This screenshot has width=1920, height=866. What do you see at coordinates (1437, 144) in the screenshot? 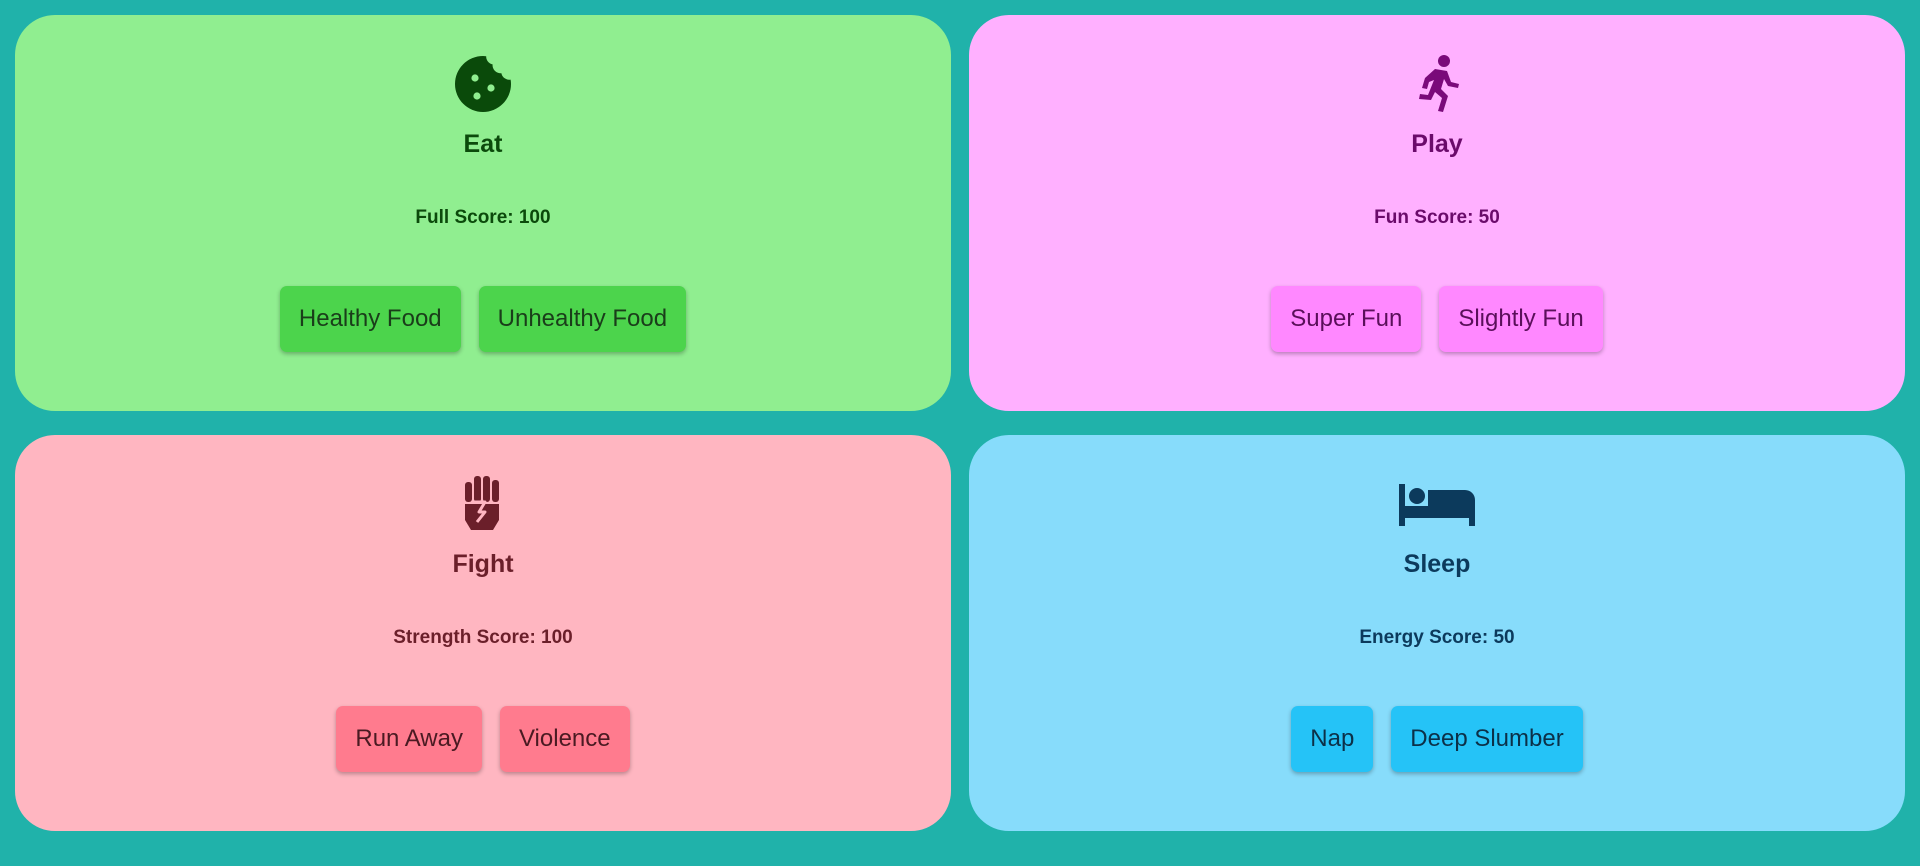
I see `play-title: Play` at bounding box center [1437, 144].